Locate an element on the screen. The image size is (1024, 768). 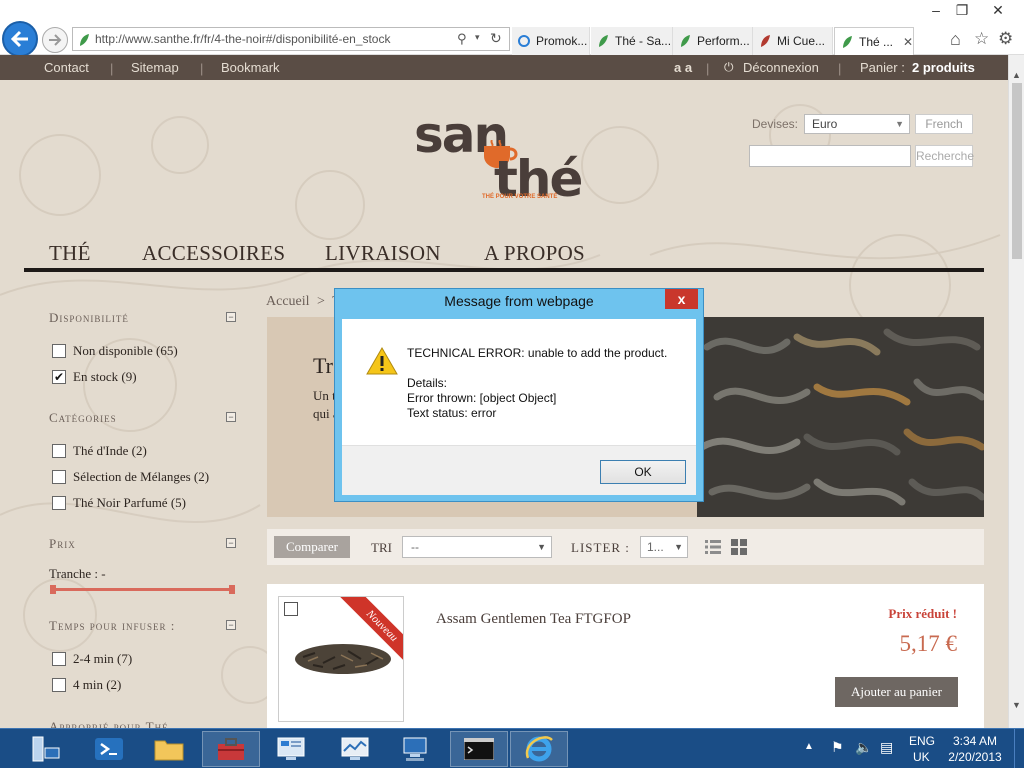
internet-explorer-icon is located at coordinates (539, 749).